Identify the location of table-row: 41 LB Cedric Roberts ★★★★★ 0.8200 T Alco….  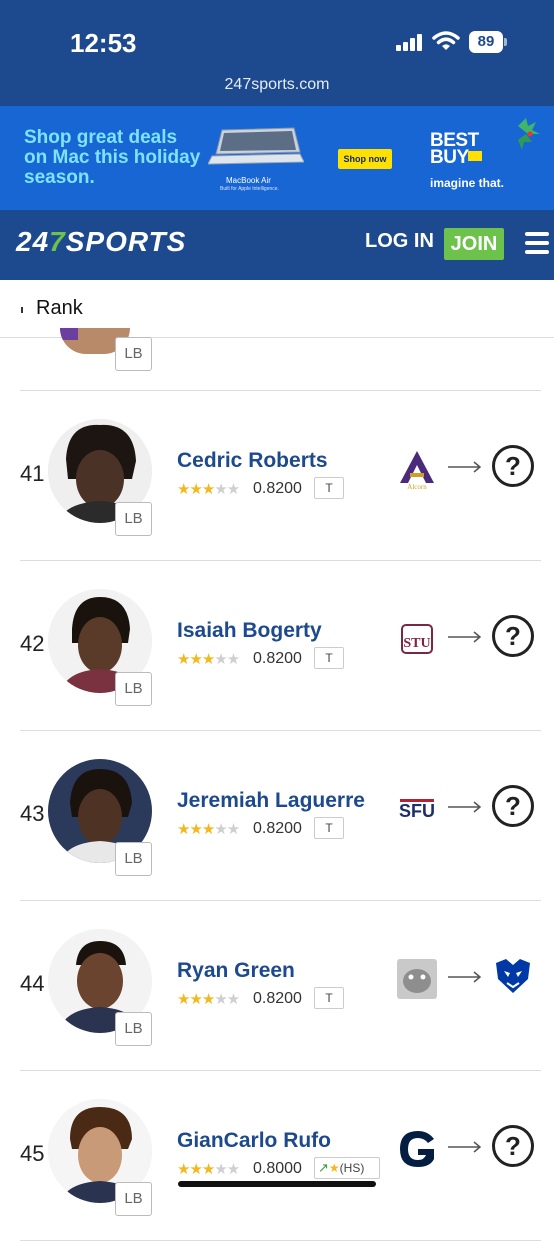
(280, 476).